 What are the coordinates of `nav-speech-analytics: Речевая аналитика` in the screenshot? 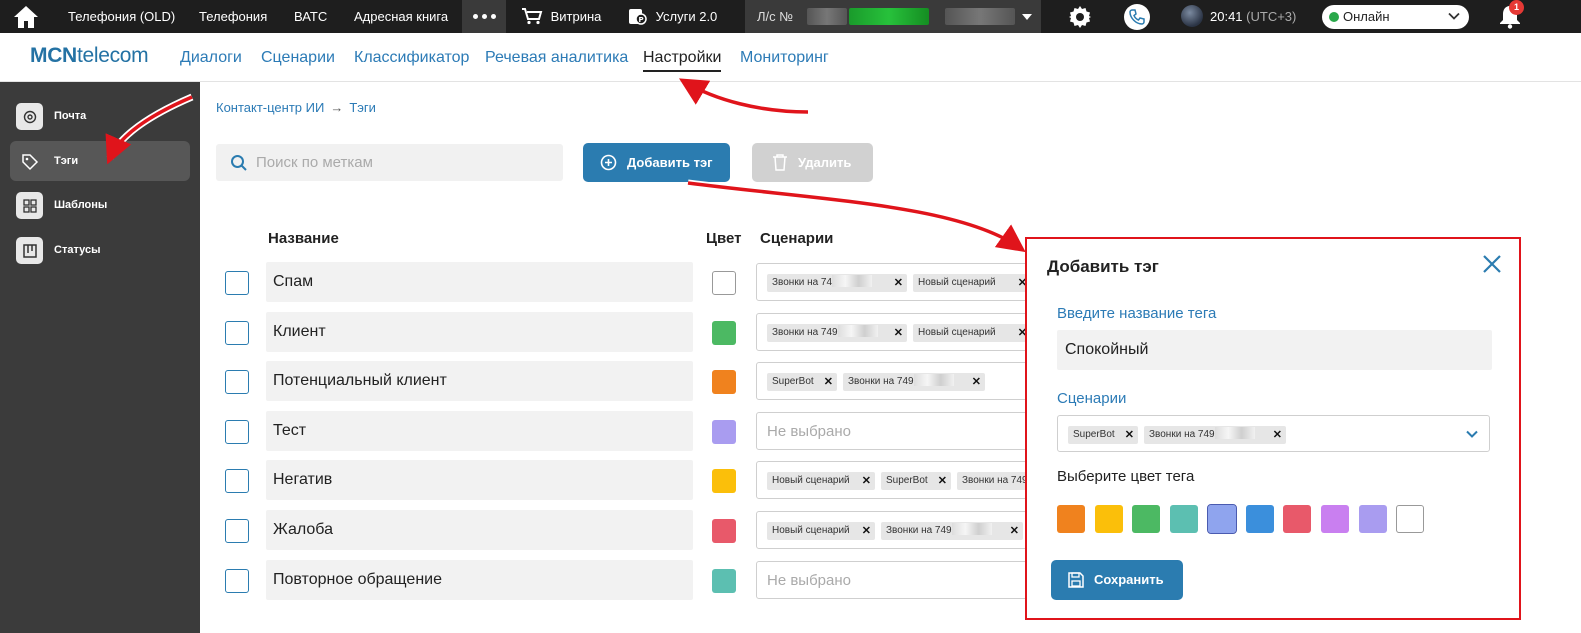 It's located at (556, 58).